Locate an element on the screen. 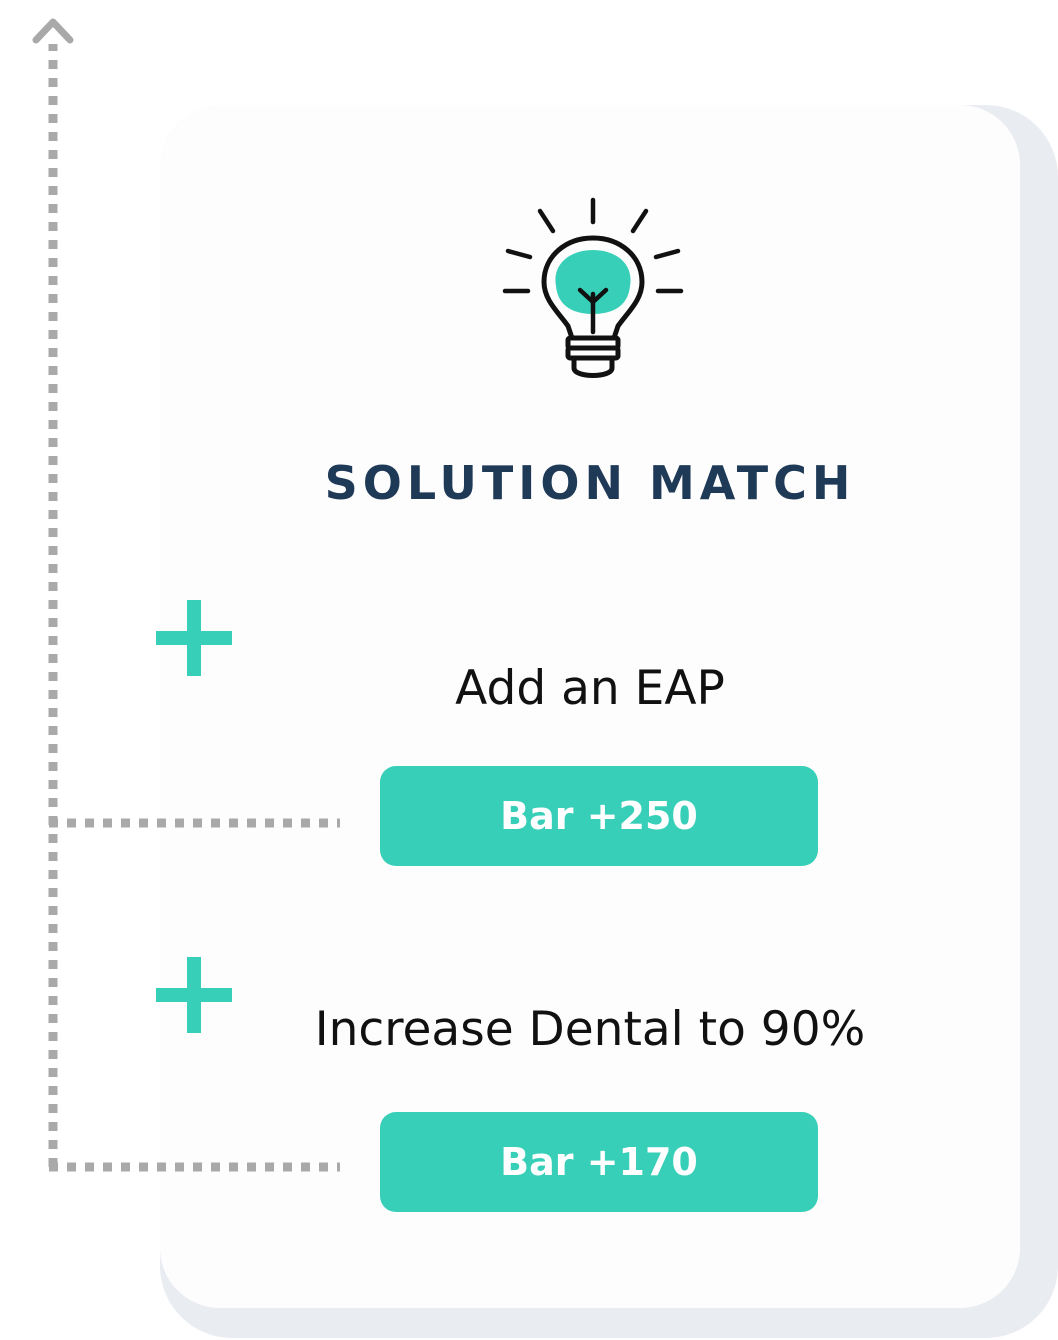  bar-170-button: Bar +170 is located at coordinates (599, 1162).